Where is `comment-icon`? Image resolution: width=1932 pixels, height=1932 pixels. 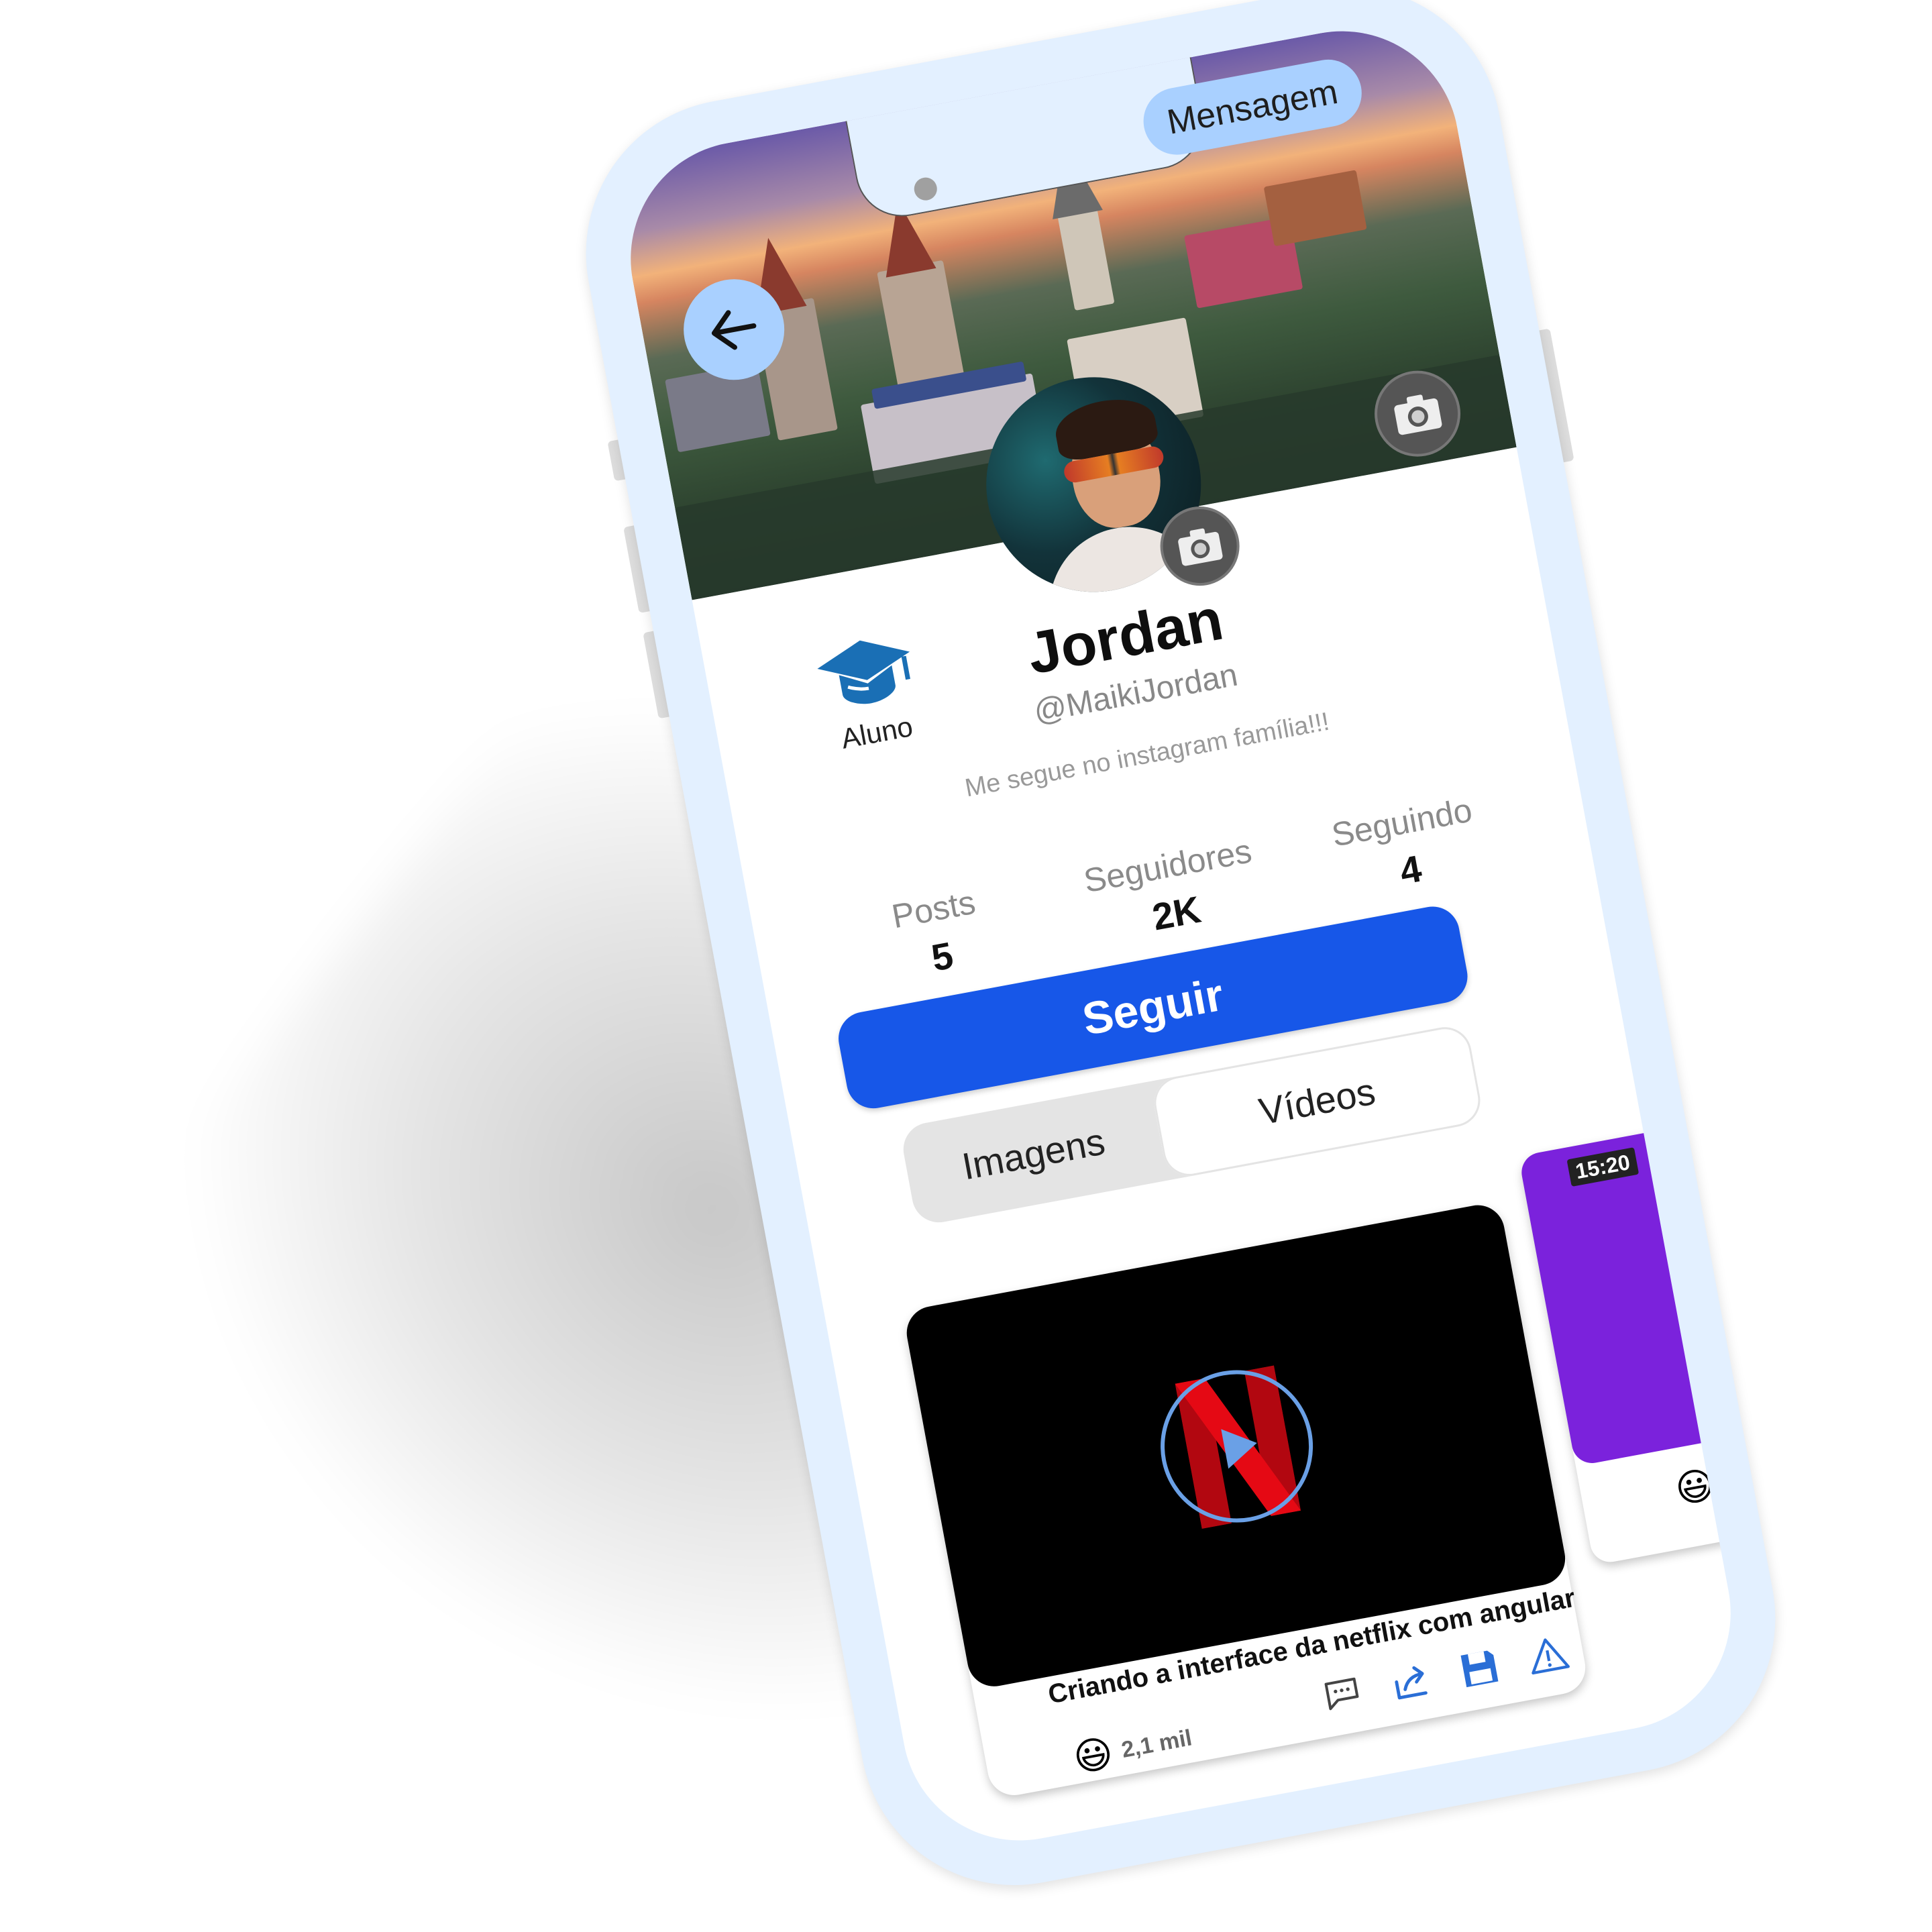
comment-icon is located at coordinates (1343, 1694).